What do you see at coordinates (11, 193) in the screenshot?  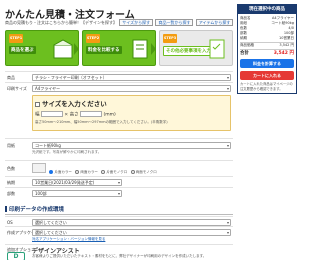 I see `qty-label: 部数` at bounding box center [11, 193].